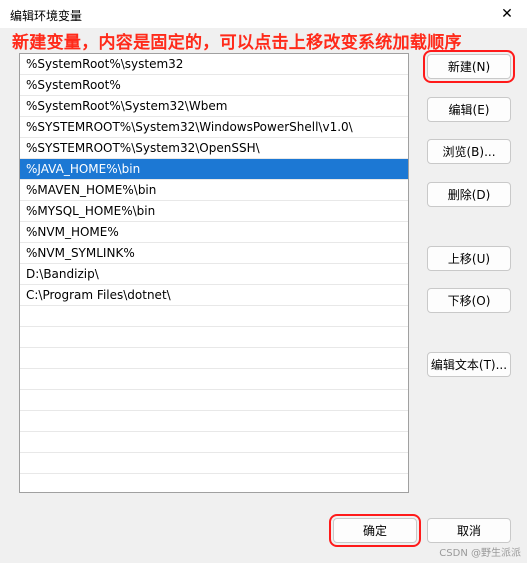  Describe the element at coordinates (214, 232) in the screenshot. I see `list-item: %NVM_HOME%` at that location.